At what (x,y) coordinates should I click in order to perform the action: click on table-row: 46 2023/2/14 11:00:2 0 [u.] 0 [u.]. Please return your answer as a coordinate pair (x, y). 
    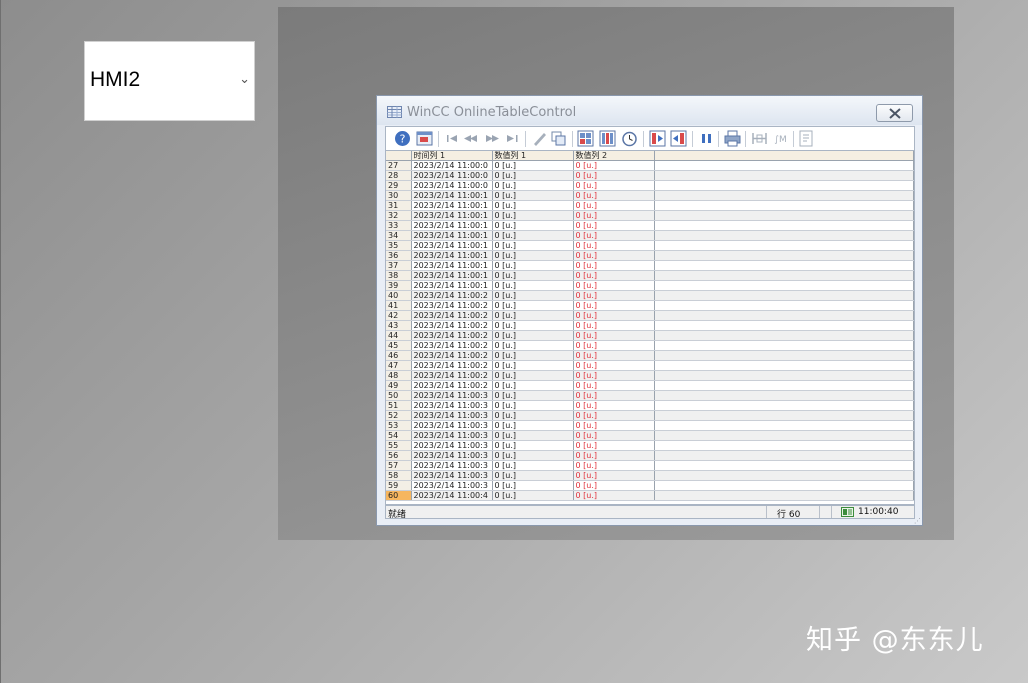
    Looking at the image, I should click on (650, 355).